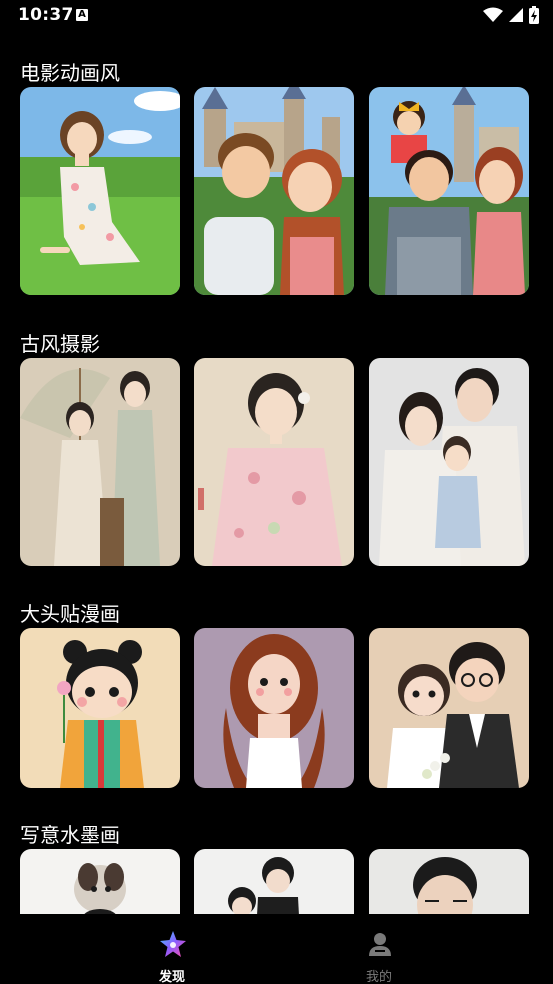 This screenshot has width=553, height=984. What do you see at coordinates (173, 944) in the screenshot?
I see `sparkle-star-icon` at bounding box center [173, 944].